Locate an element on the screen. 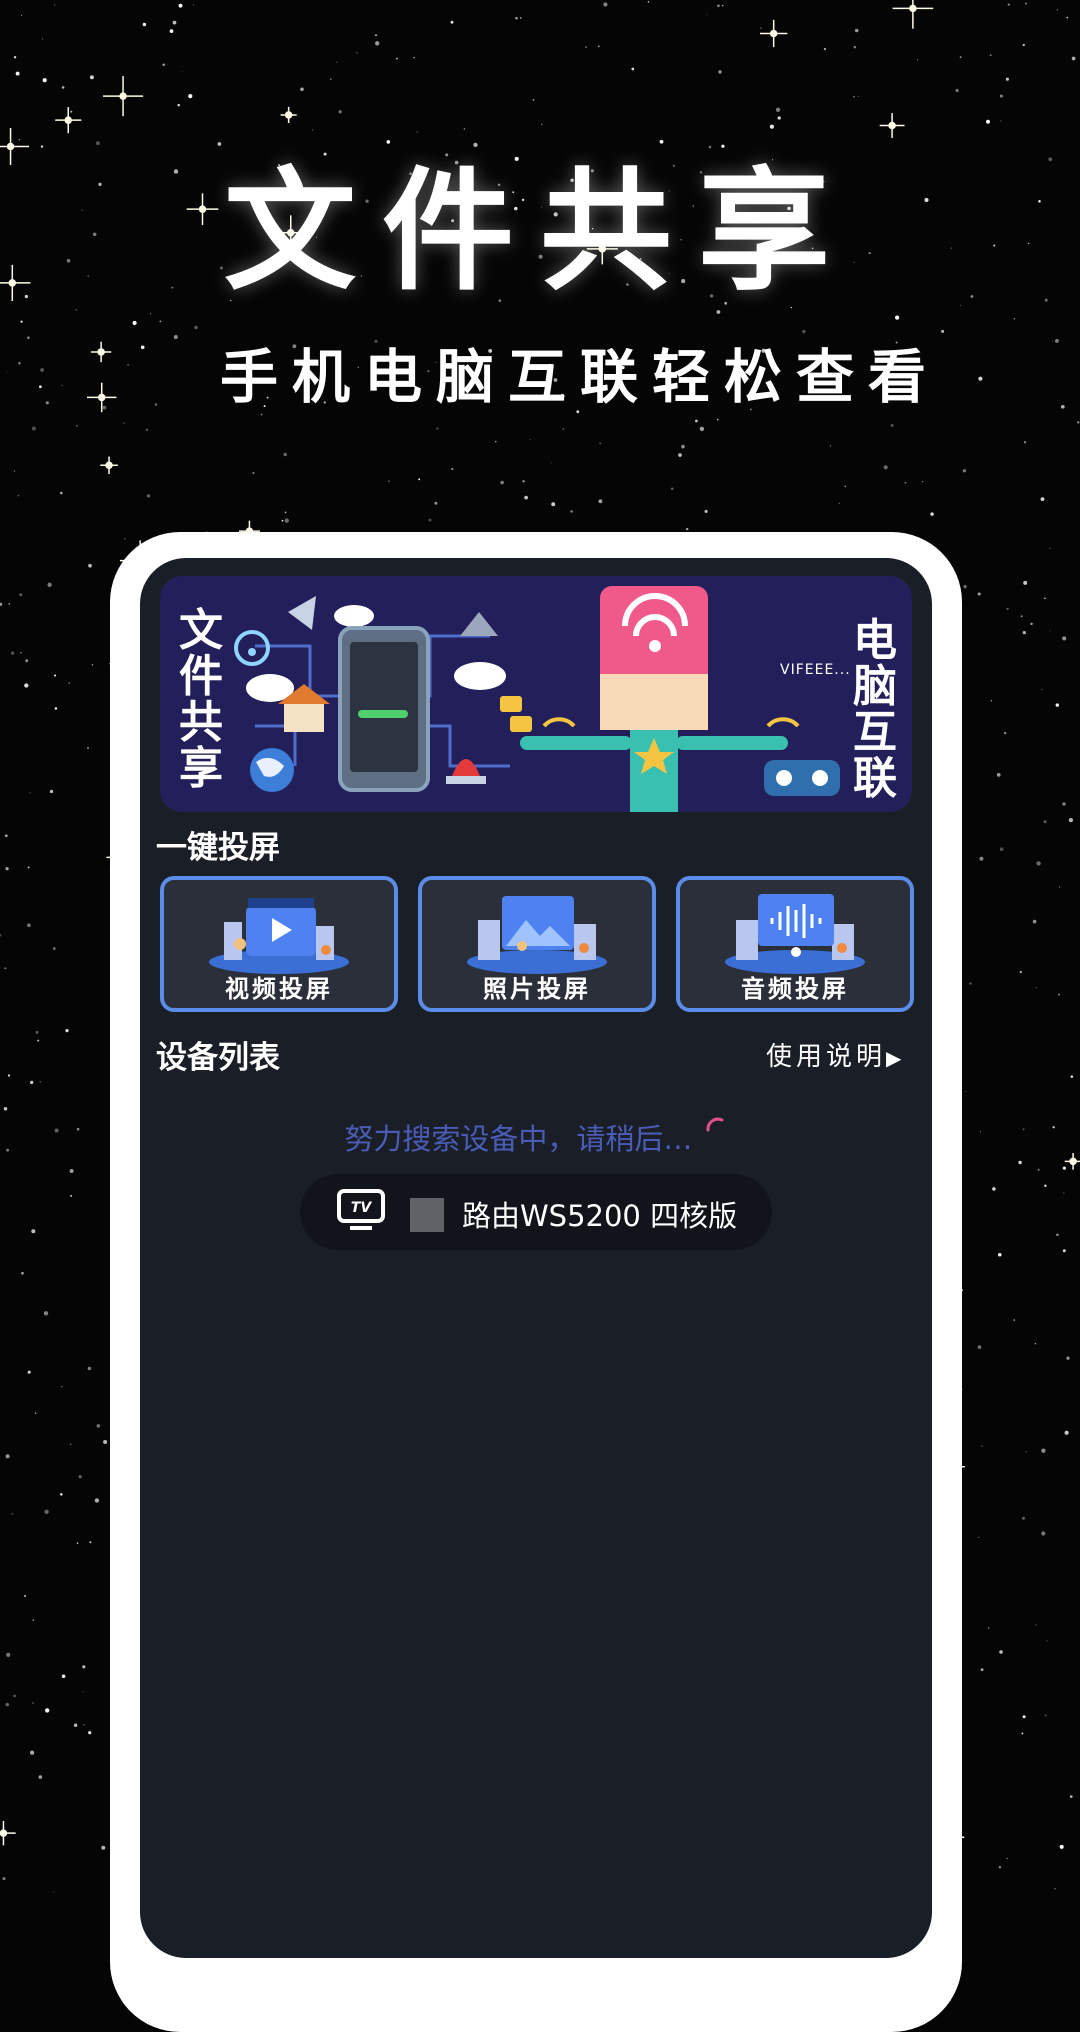 The height and width of the screenshot is (2032, 1080). usage-guide-label: 使用说明 is located at coordinates (826, 1057).